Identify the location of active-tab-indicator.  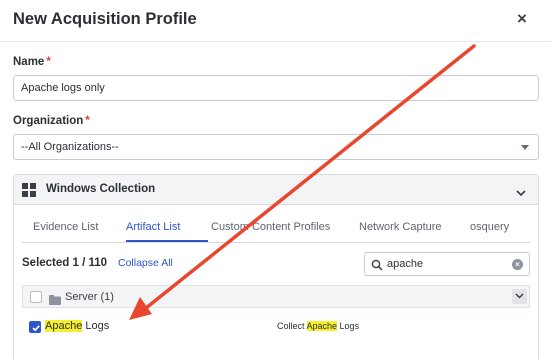
(167, 241).